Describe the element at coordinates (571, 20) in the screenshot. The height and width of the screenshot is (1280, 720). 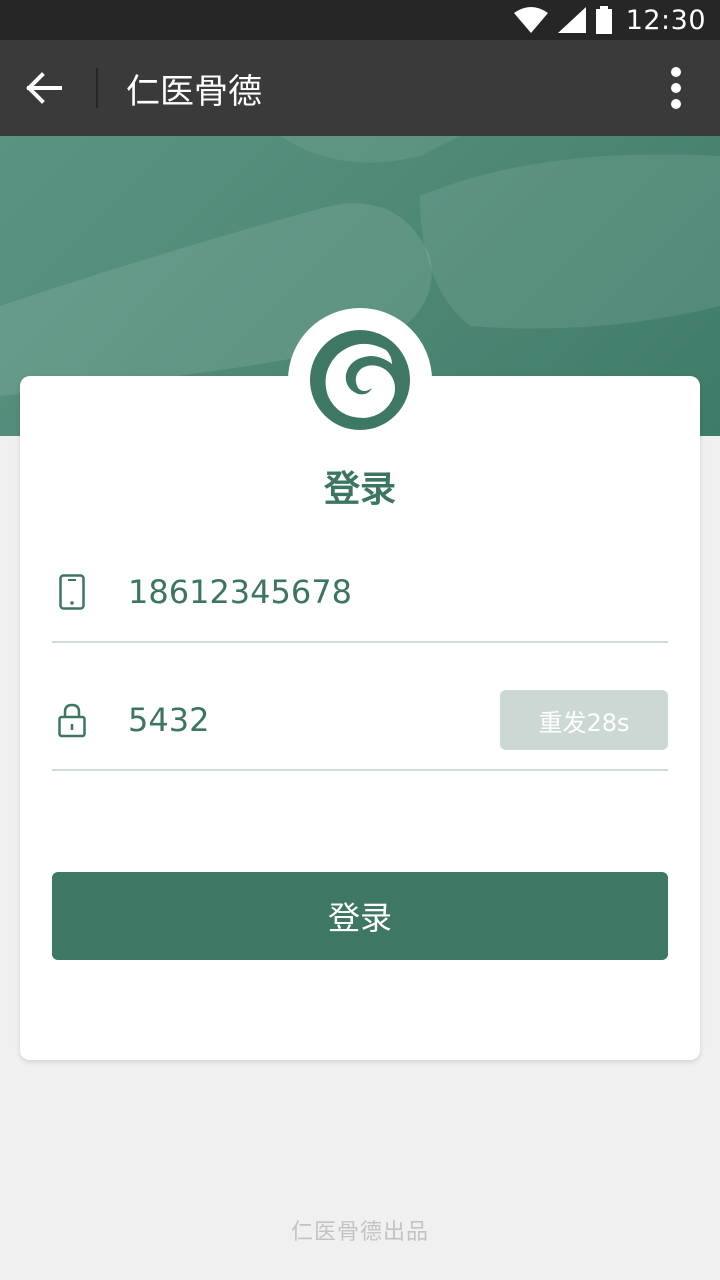
I see `signal-icon` at that location.